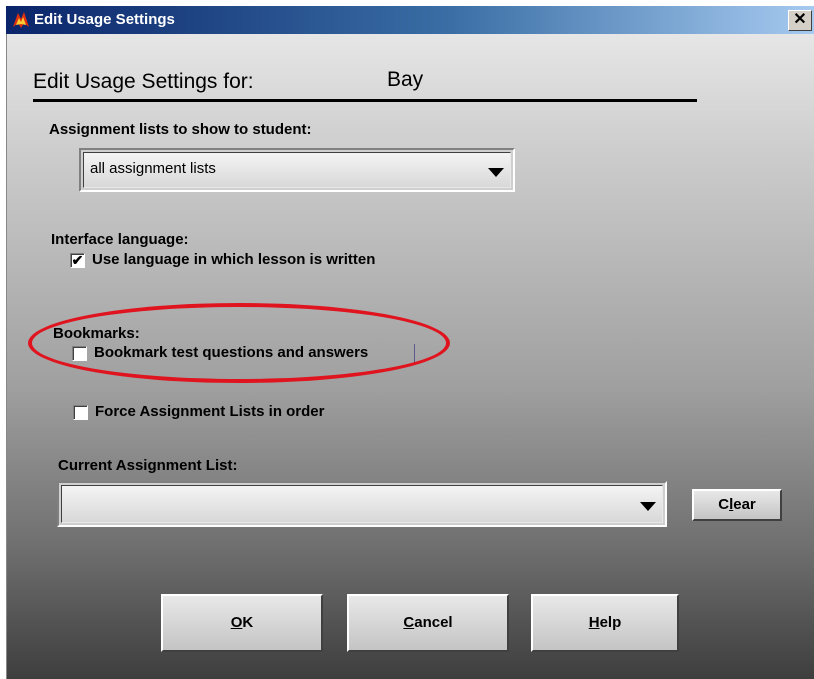  I want to click on interface-language-label: Interface language:, so click(120, 239).